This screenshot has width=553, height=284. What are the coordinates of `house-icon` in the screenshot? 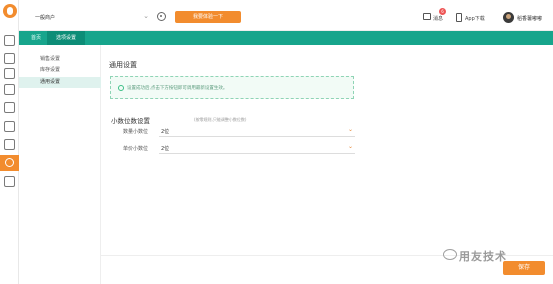 It's located at (9, 107).